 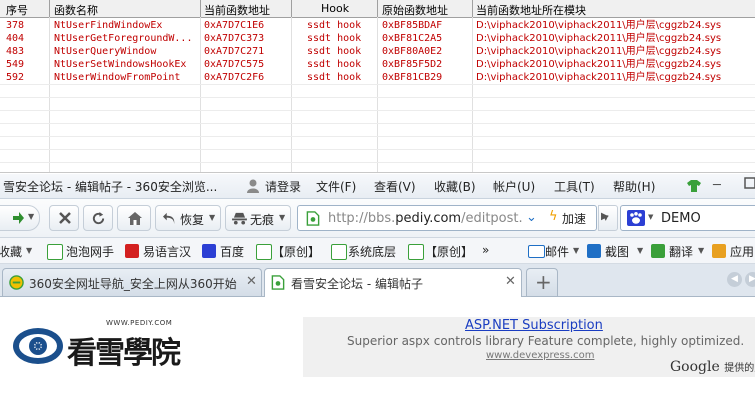 I want to click on bookmark-yiyuyan: 易语言汉, so click(x=167, y=251).